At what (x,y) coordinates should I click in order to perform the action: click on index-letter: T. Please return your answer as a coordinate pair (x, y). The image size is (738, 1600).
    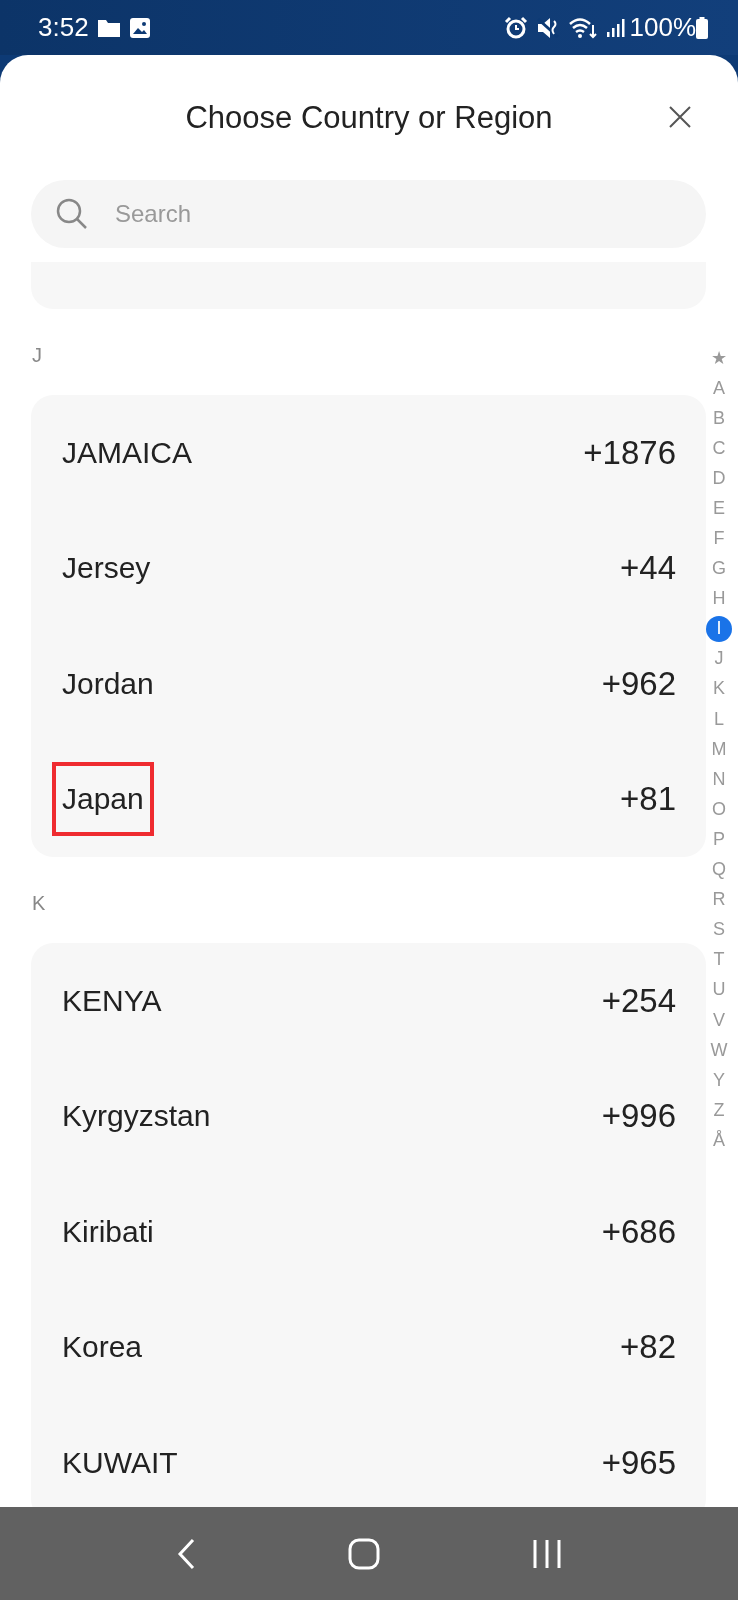
    Looking at the image, I should click on (719, 959).